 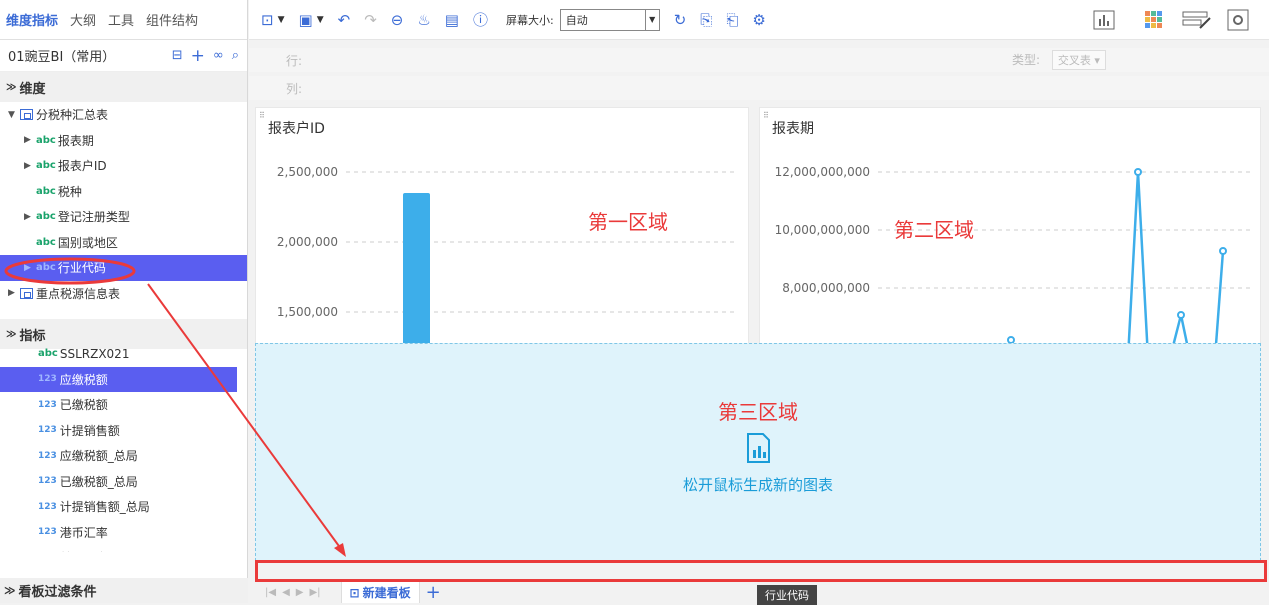 I want to click on first-page-icon: |◀, so click(x=270, y=592).